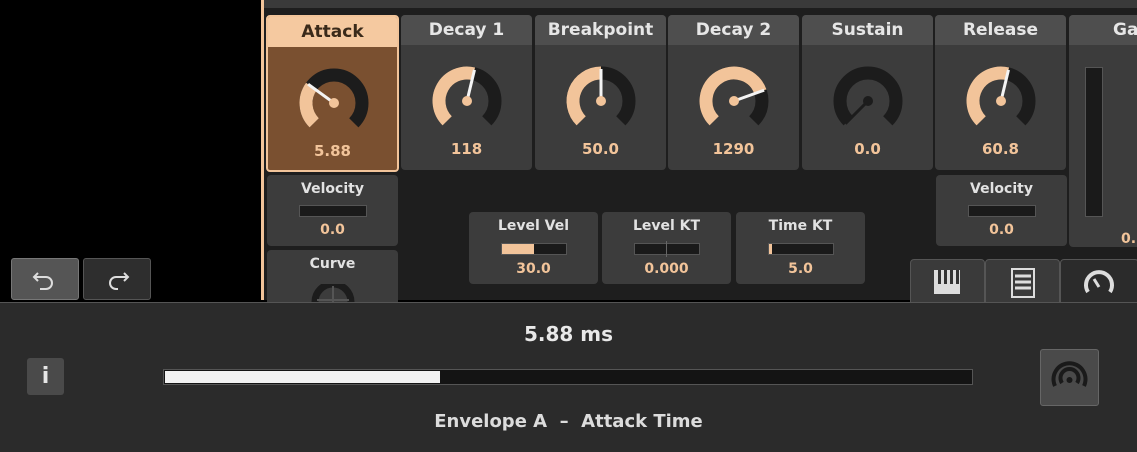 This screenshot has width=1137, height=452. I want to click on stage-label: Breakpoint, so click(600, 30).